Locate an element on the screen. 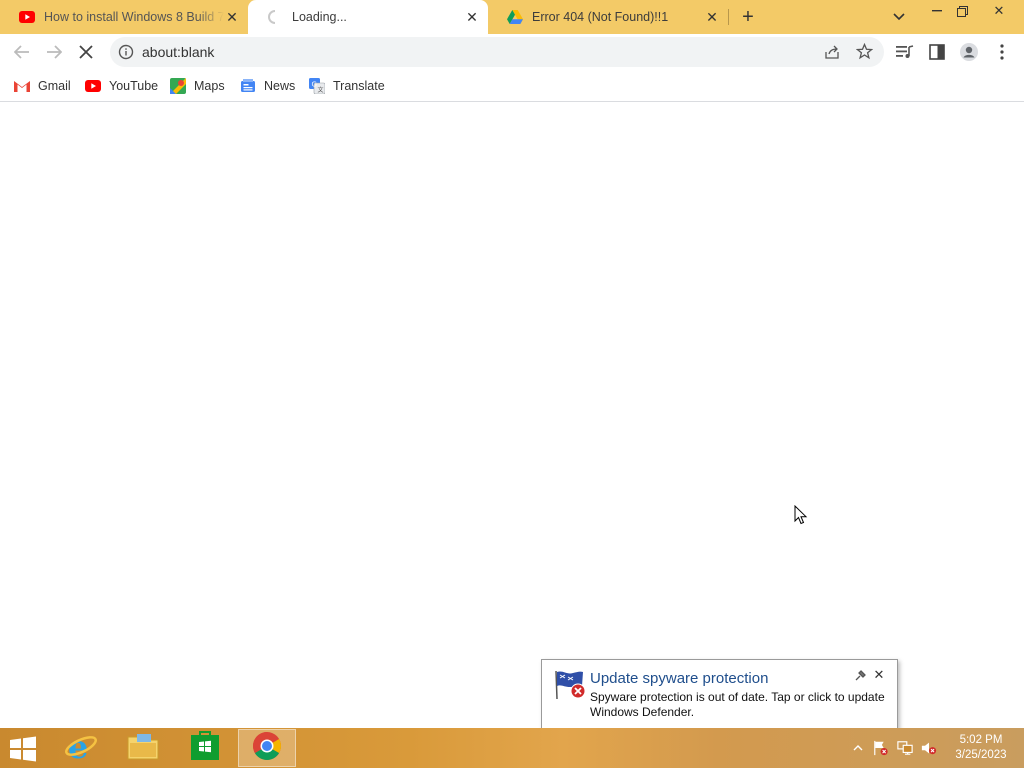  internet-explorer-icon: e is located at coordinates (81, 747).